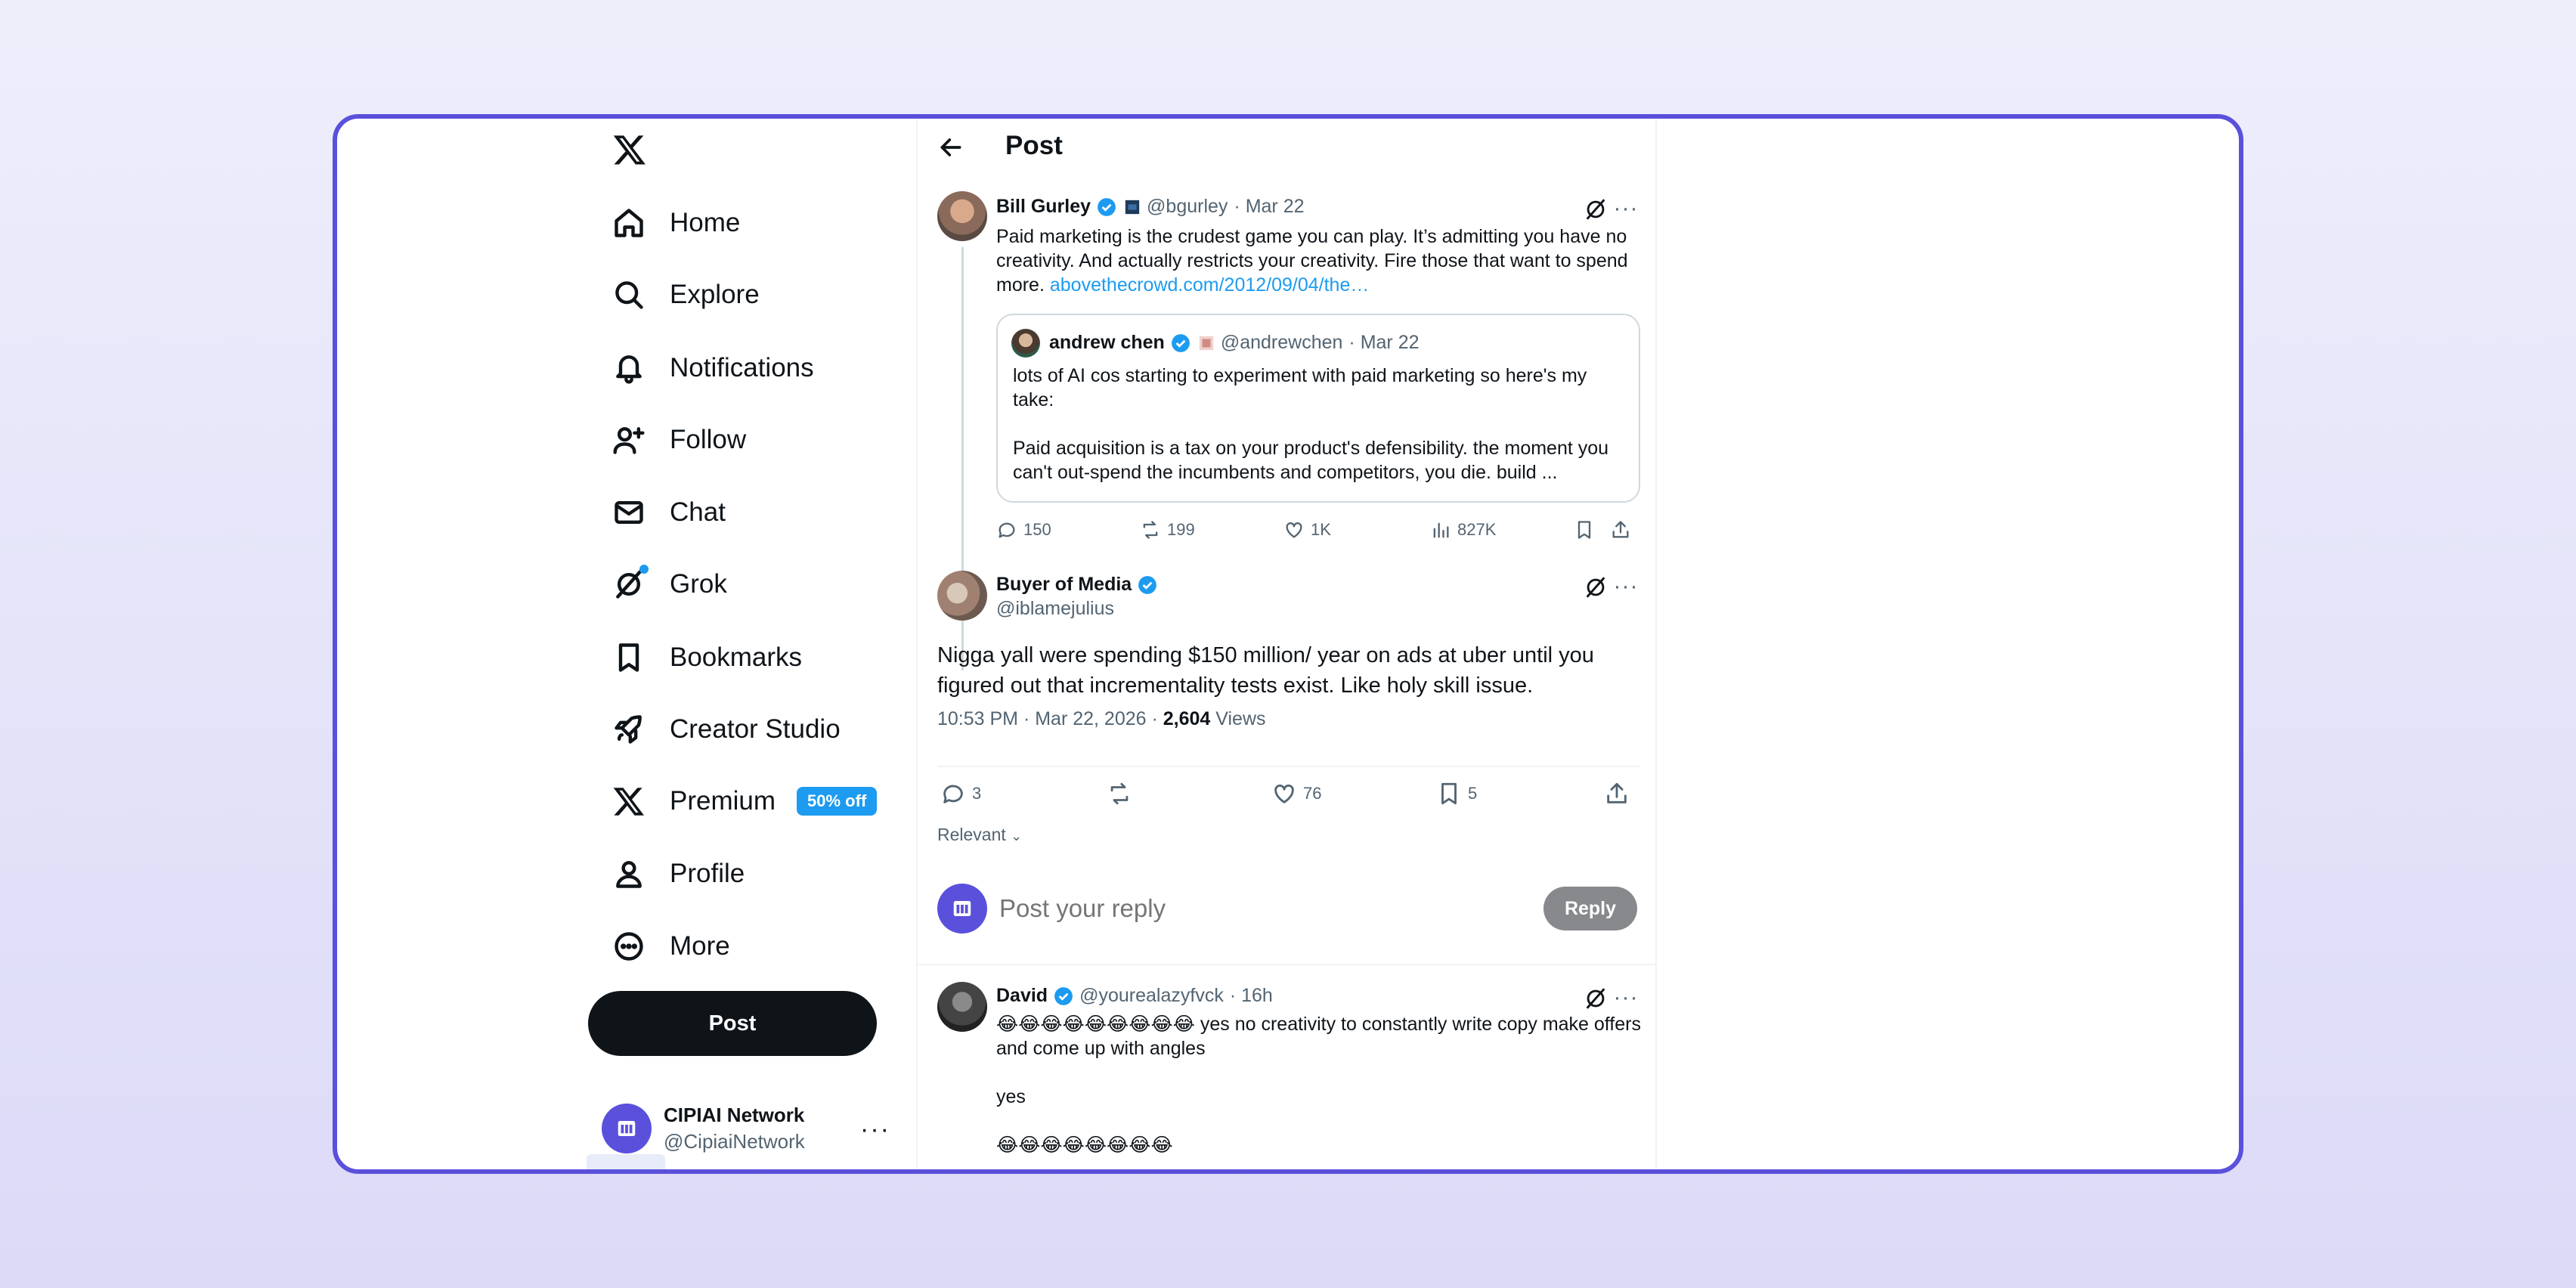  I want to click on sidebar-item-notifications: Notifications, so click(713, 368).